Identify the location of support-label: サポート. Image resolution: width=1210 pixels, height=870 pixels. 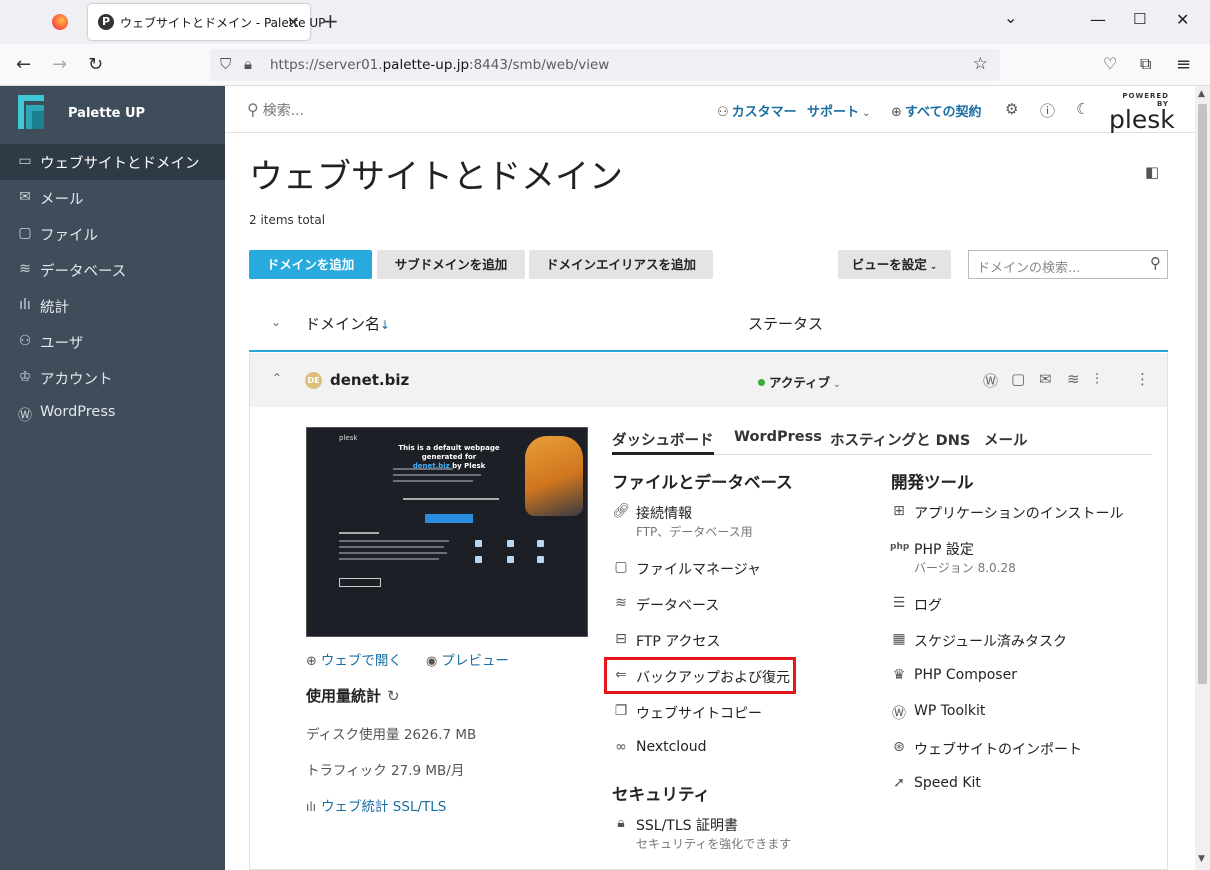
(833, 112).